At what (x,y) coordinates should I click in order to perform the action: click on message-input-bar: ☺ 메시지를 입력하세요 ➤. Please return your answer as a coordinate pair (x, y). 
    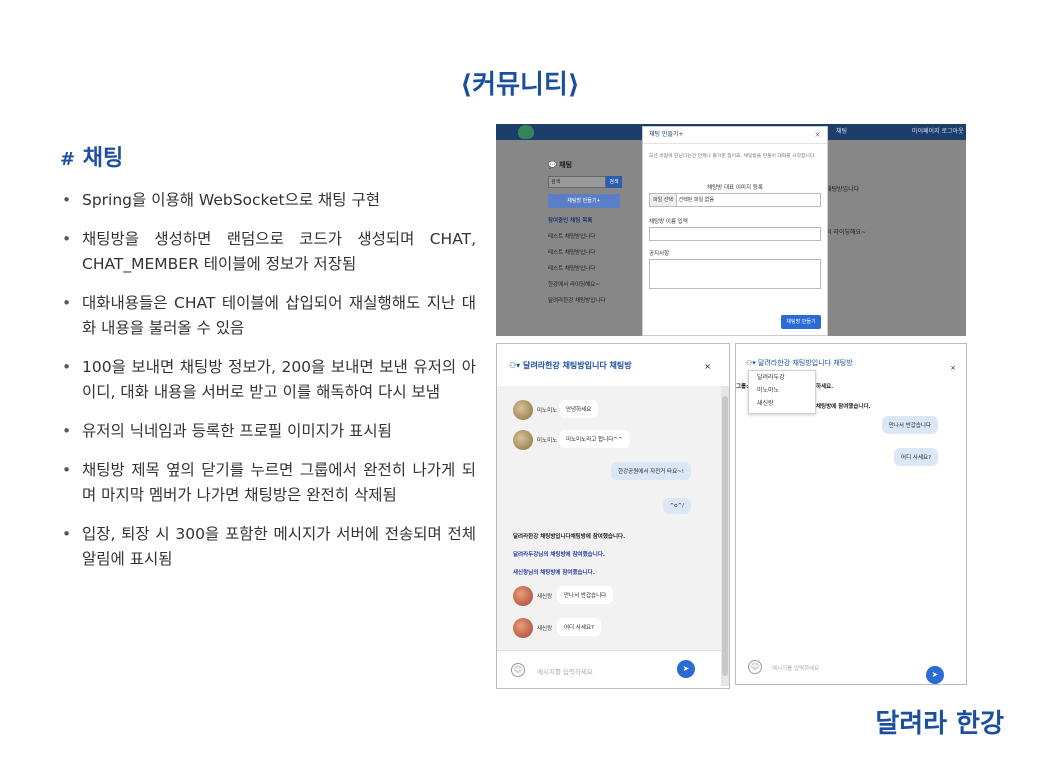
    Looking at the image, I should click on (609, 669).